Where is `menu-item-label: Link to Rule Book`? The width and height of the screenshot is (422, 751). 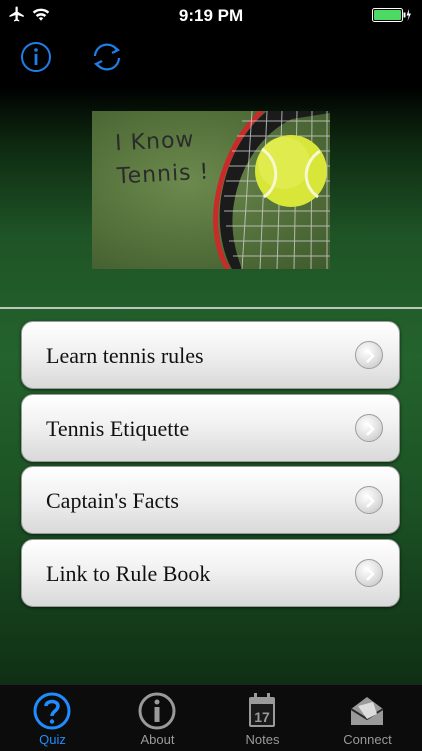
menu-item-label: Link to Rule Book is located at coordinates (128, 573).